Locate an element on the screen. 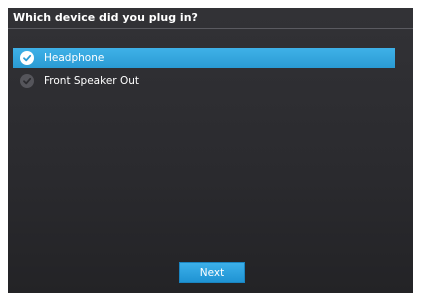 This screenshot has height=301, width=421. option-front-speaker-out: Front Speaker Out is located at coordinates (204, 81).